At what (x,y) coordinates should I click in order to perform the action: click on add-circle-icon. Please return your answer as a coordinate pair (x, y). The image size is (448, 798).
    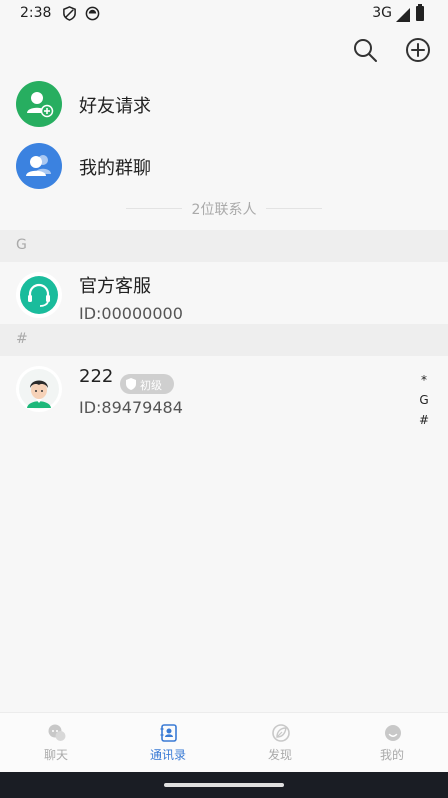
    Looking at the image, I should click on (418, 50).